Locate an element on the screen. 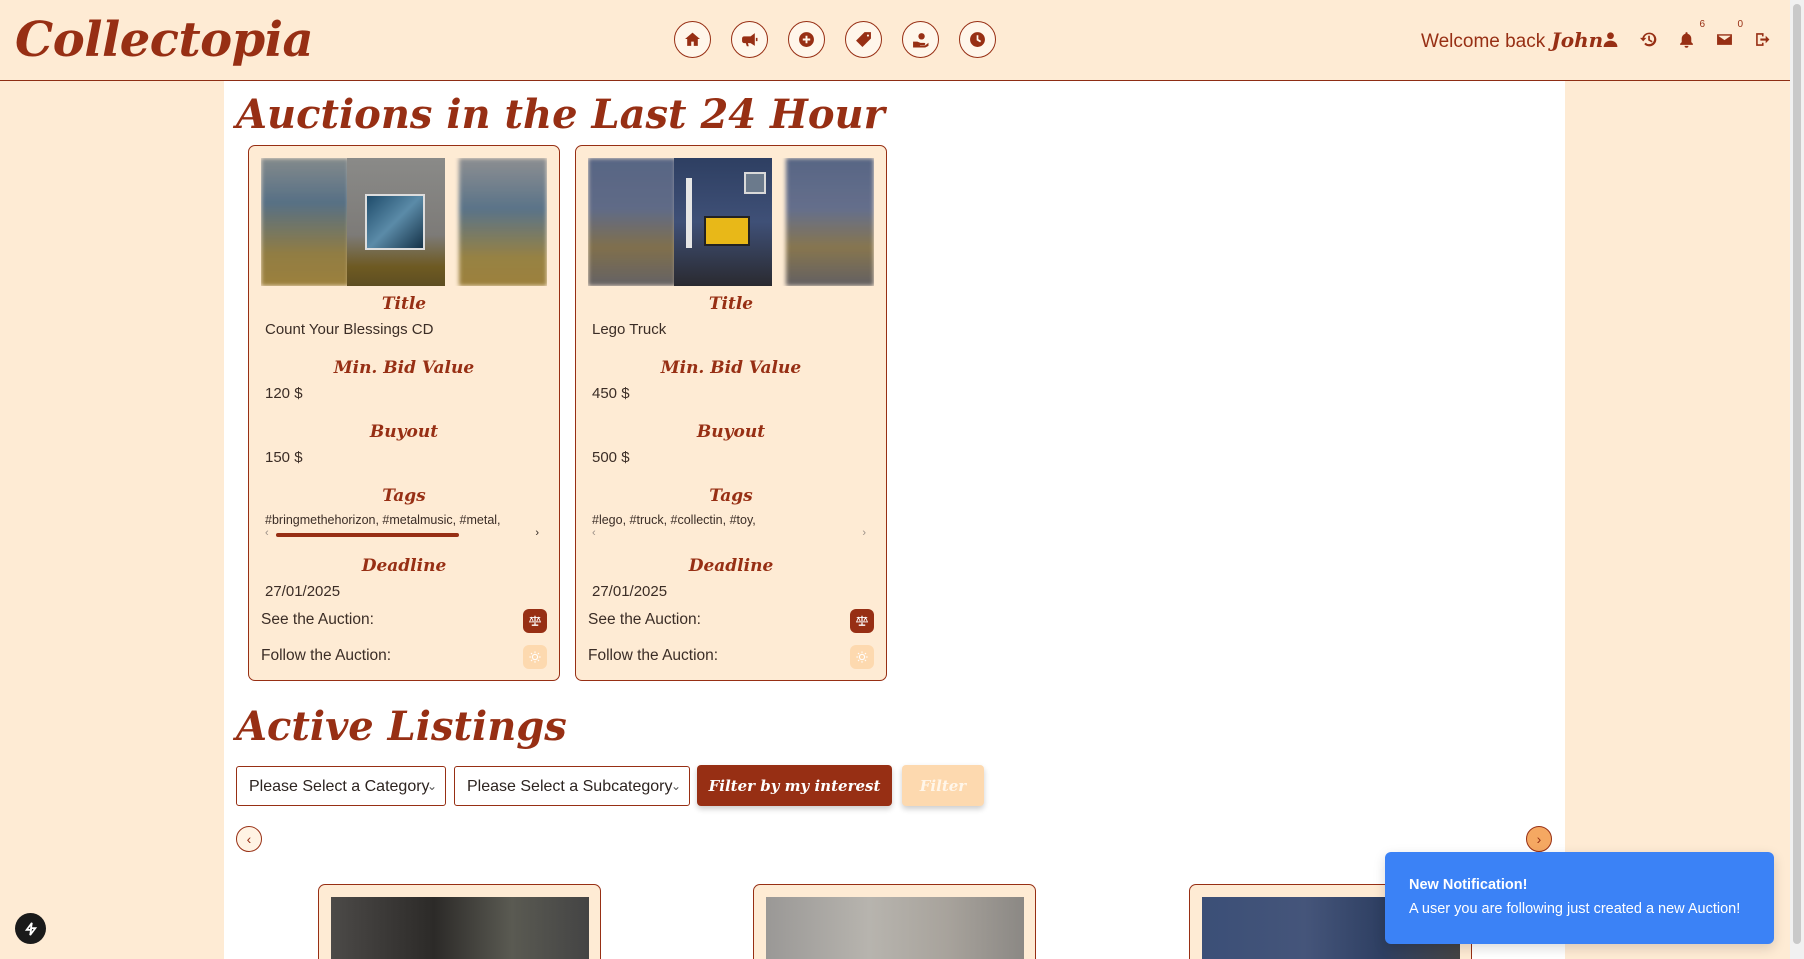 The image size is (1804, 959). welcome-text: Welcome back is located at coordinates (1483, 41).